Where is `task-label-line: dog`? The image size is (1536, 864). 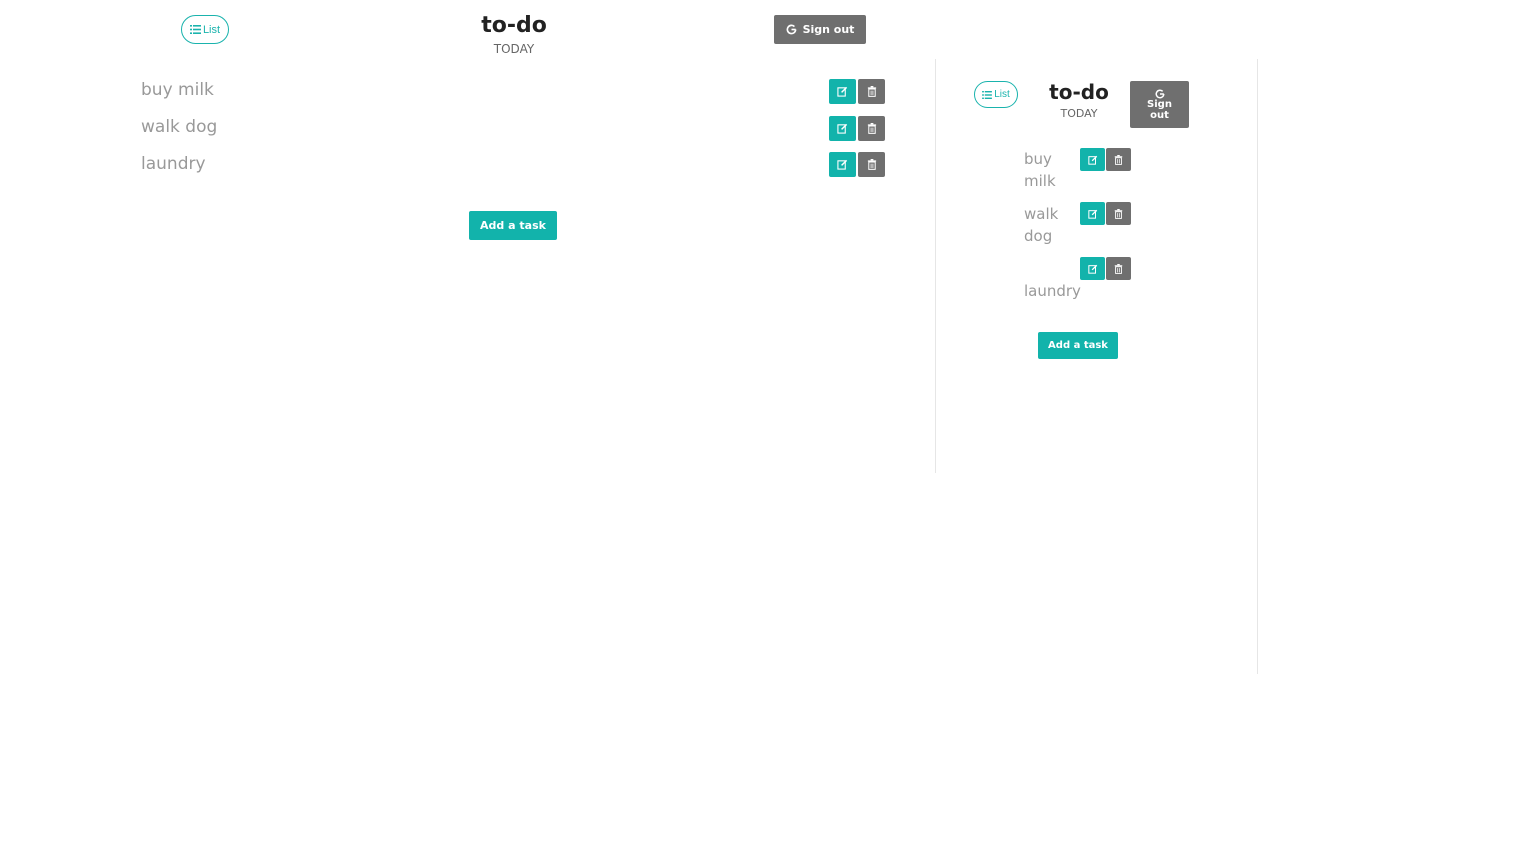
task-label-line: dog is located at coordinates (1038, 236).